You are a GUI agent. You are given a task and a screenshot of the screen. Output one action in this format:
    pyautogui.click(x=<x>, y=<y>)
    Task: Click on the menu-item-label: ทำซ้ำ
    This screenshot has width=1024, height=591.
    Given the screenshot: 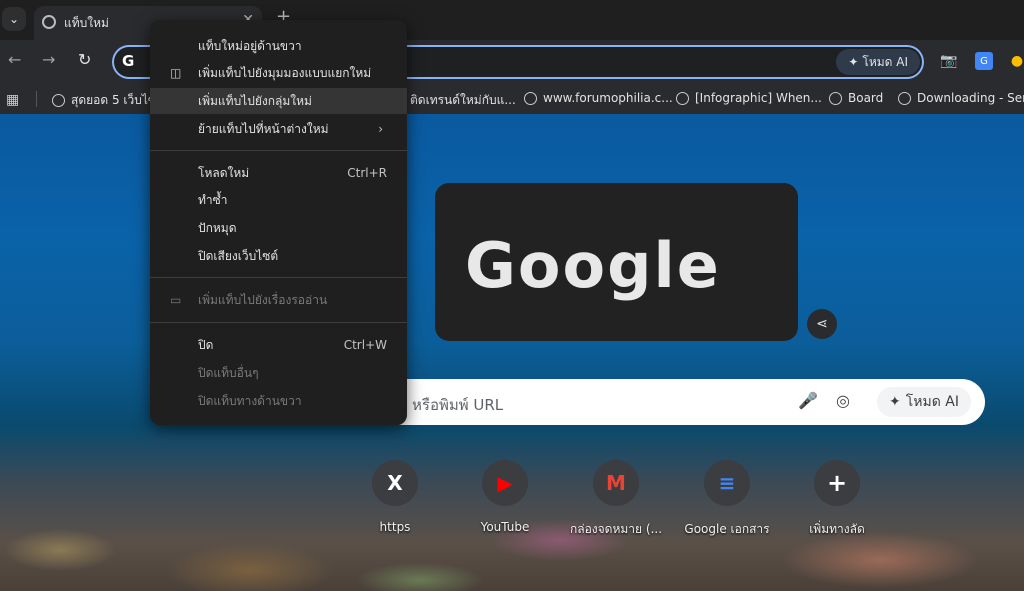 What is the action you would take?
    pyautogui.click(x=213, y=199)
    